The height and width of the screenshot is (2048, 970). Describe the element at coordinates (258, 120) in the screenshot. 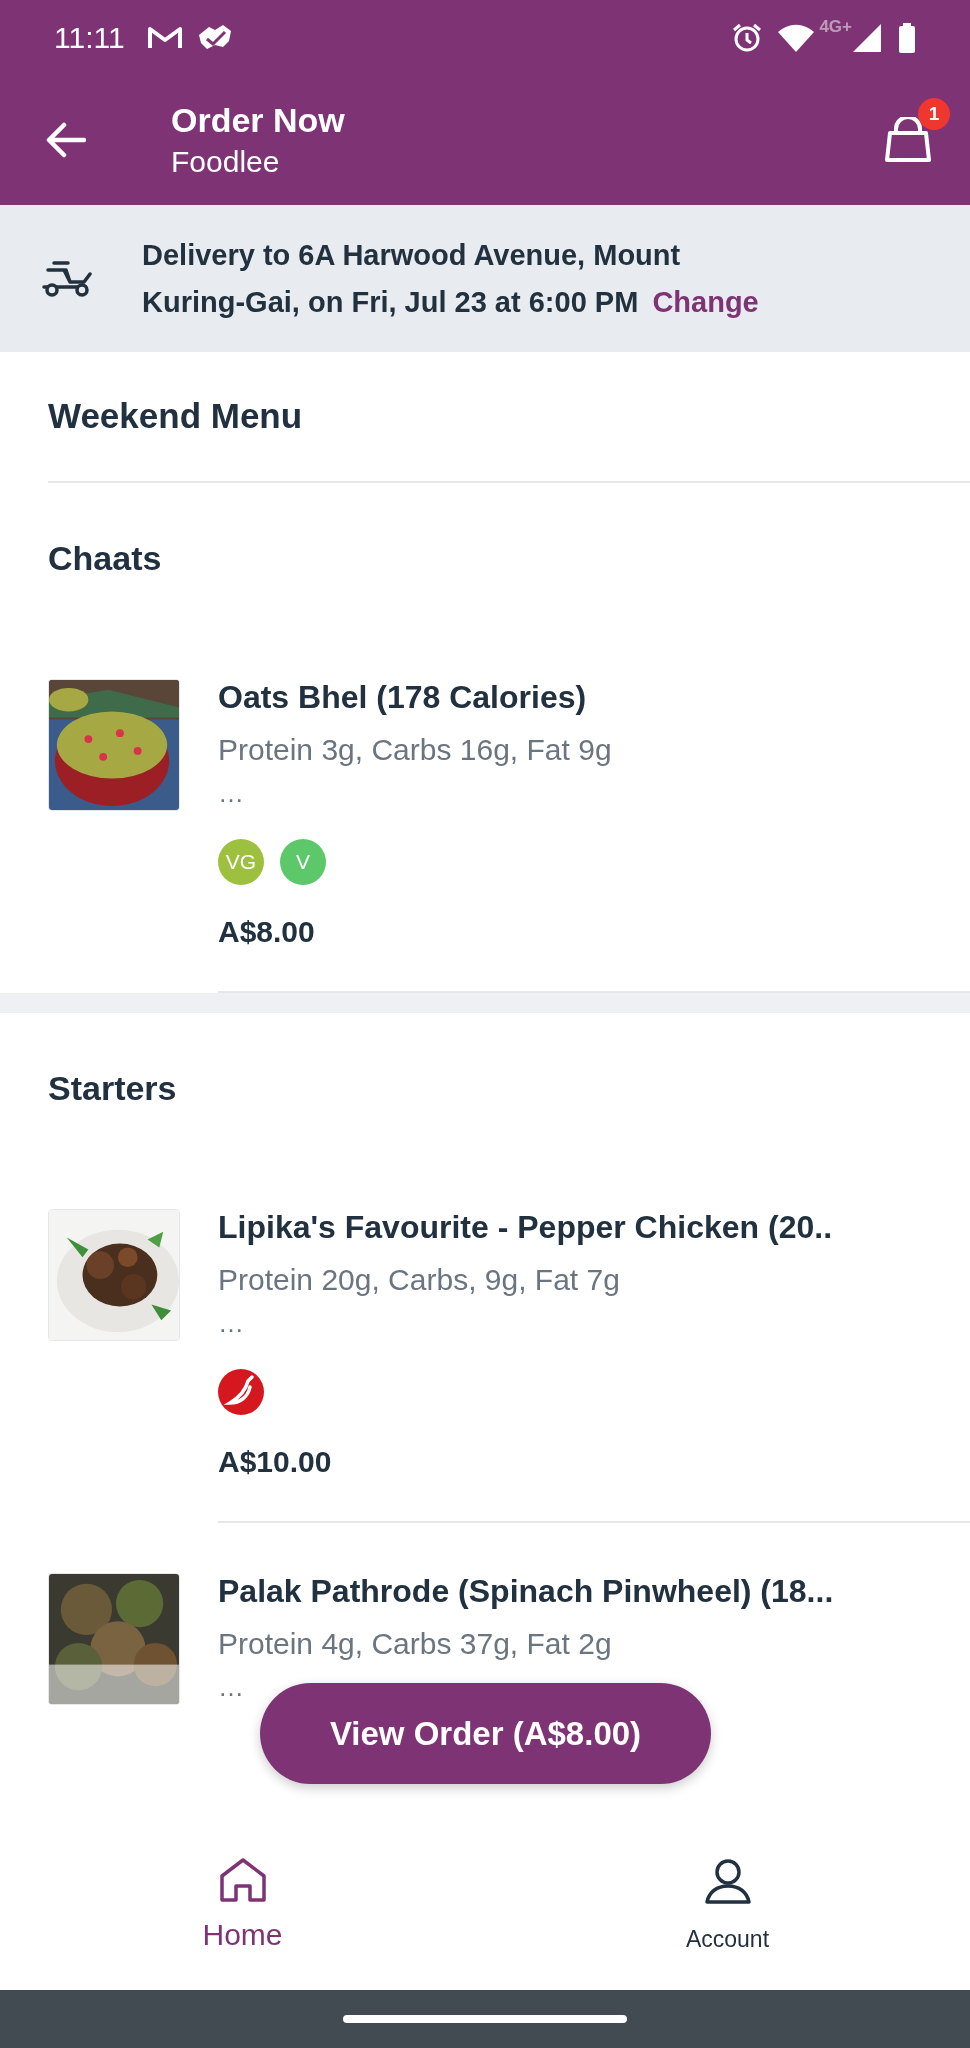

I see `page-title: Order Now` at that location.